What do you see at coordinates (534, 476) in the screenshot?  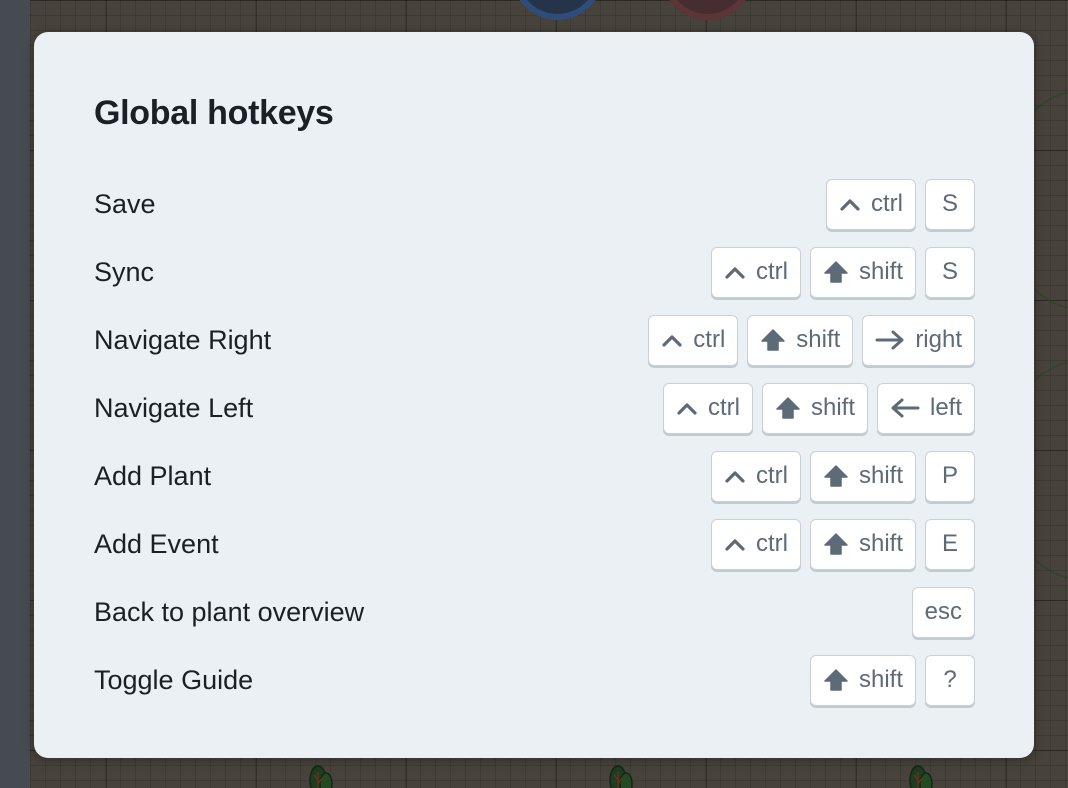 I see `hotkey-row: Add Plant ctrl shift P` at bounding box center [534, 476].